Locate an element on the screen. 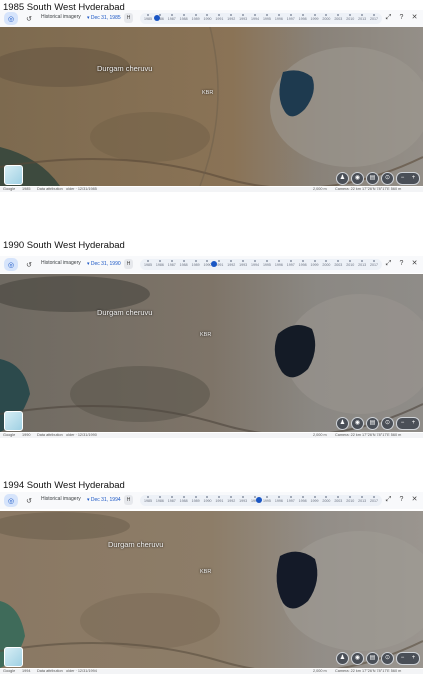 This screenshot has height=680, width=423. date-selector: ▾ Dec 31, 1985 is located at coordinates (104, 18).